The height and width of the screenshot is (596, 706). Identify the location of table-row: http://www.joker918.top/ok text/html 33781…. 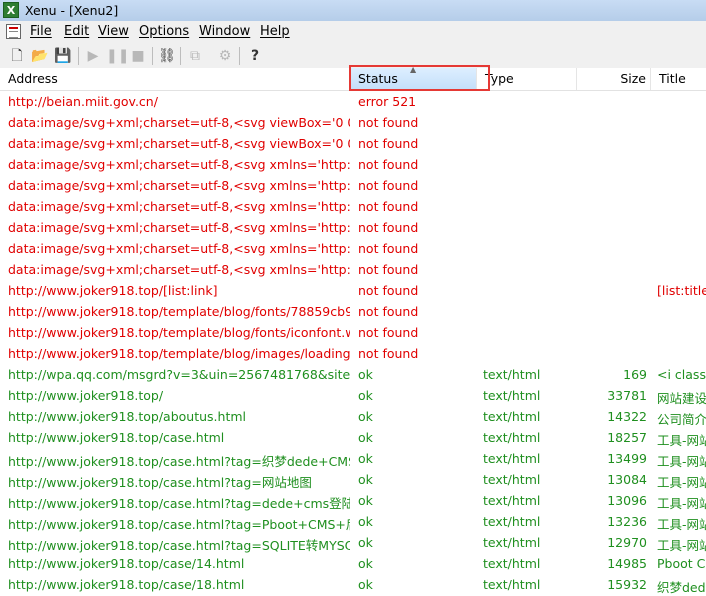
(353, 395).